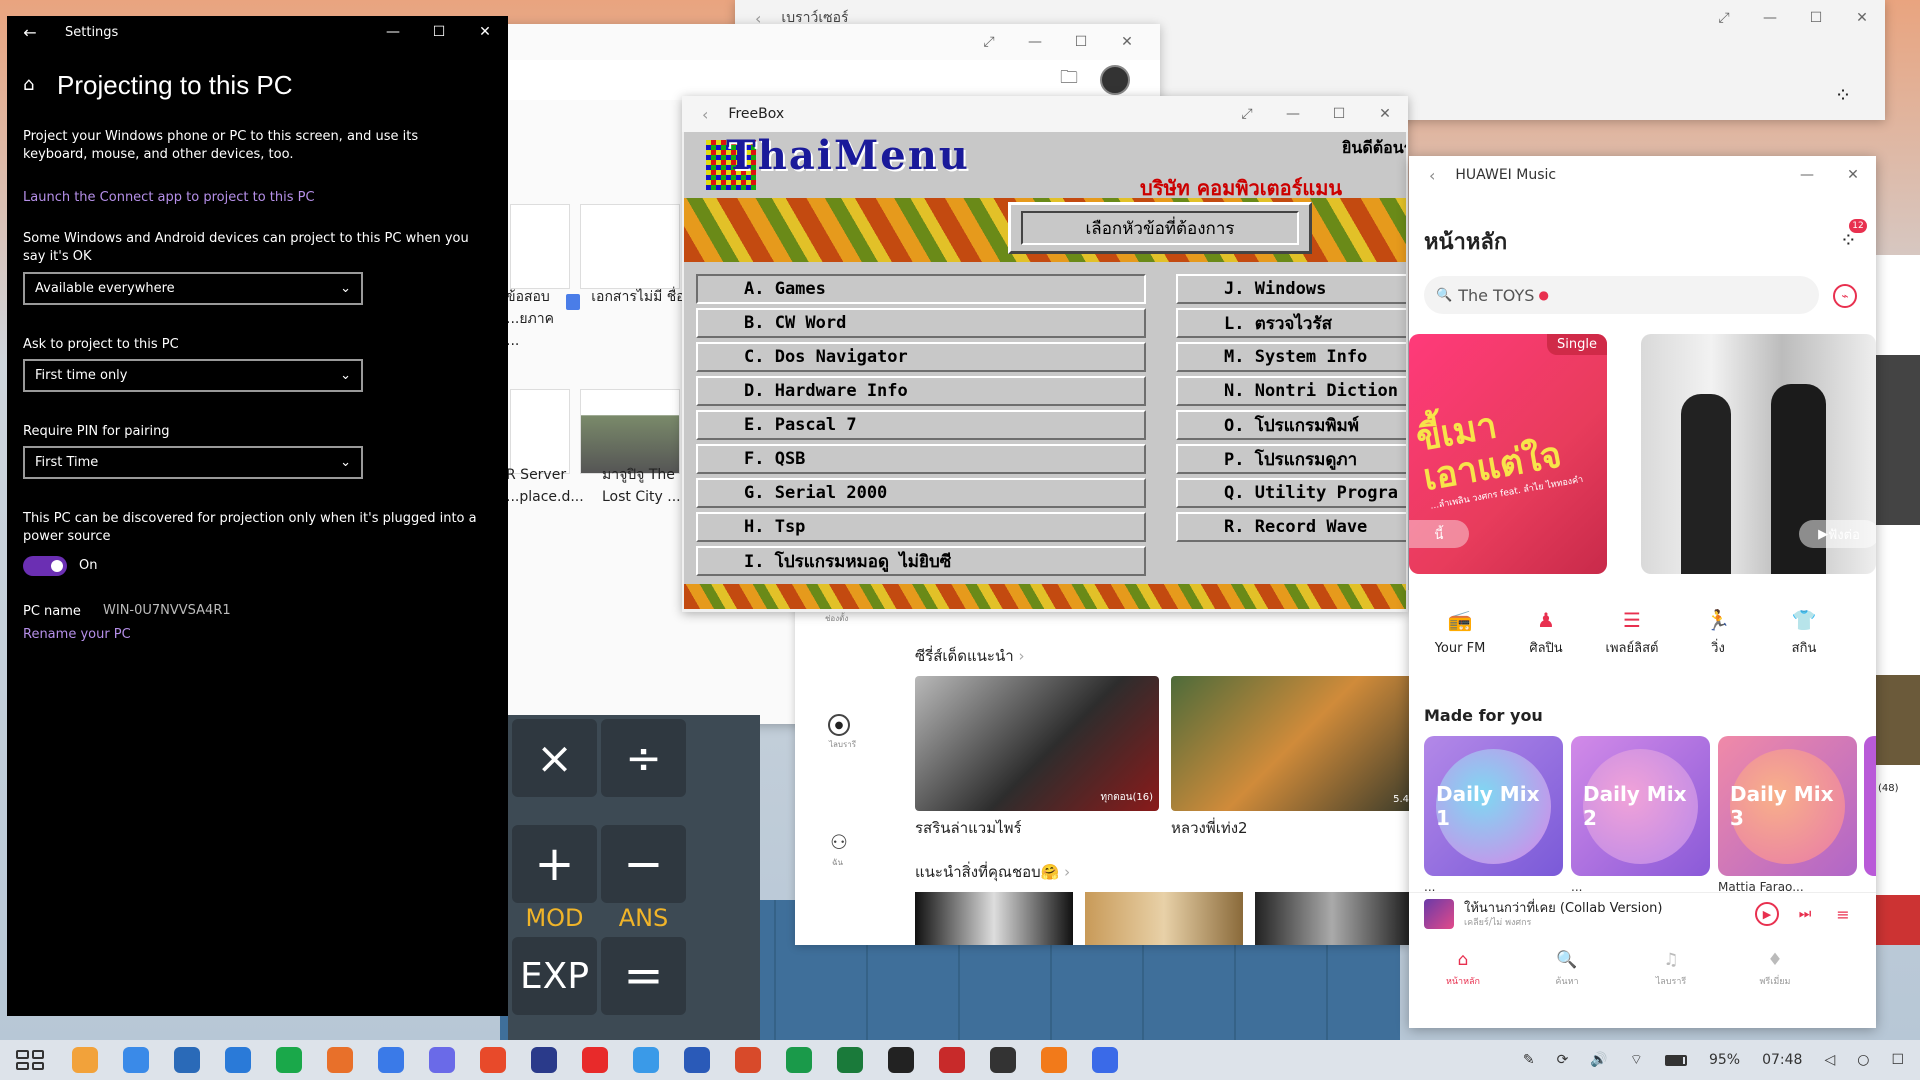 This screenshot has height=1080, width=1920. What do you see at coordinates (1529, 1060) in the screenshot?
I see `pen-icon: ✎` at bounding box center [1529, 1060].